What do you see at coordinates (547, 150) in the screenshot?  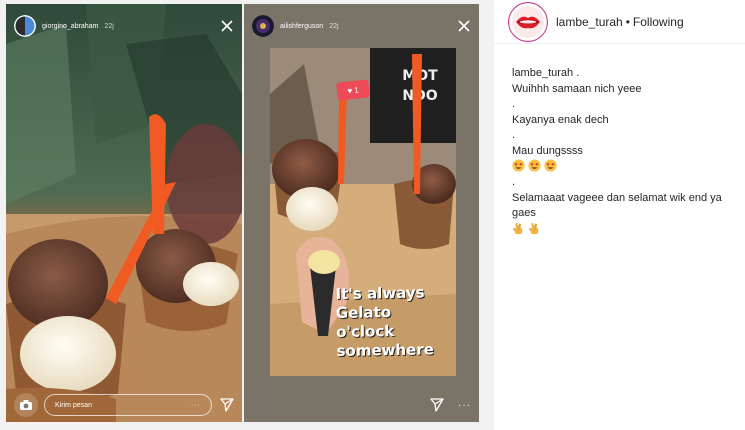 I see `caption-line: Mau dungssss` at bounding box center [547, 150].